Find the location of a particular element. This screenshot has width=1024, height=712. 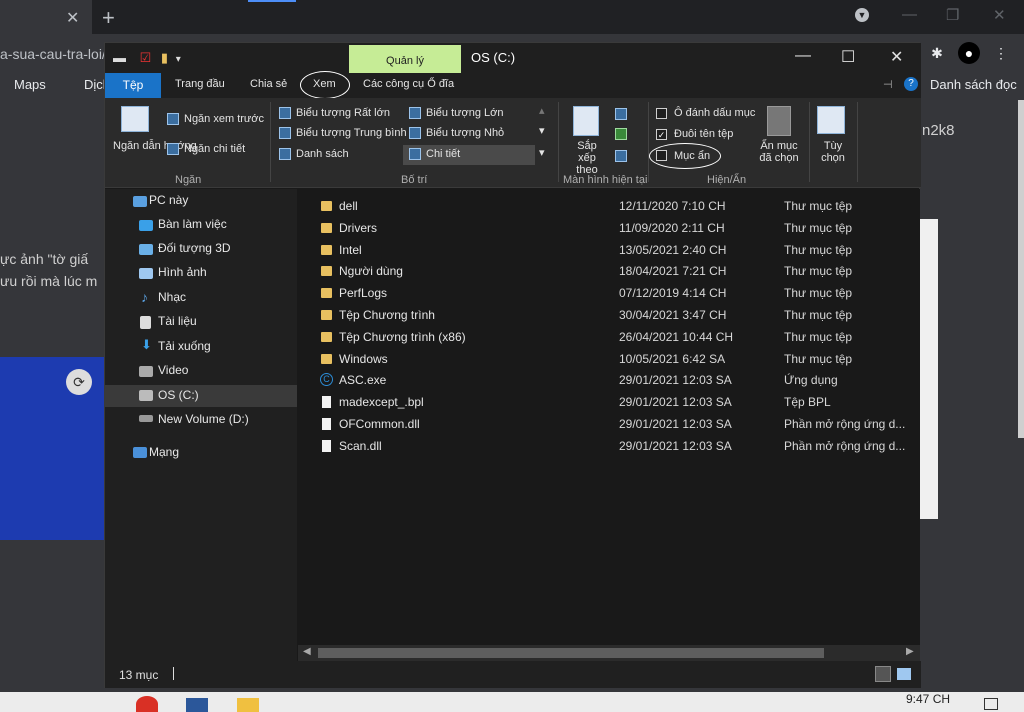

file-row: madexcept_.bpl 29/01/2021 12:03 SA Tệp BPL is located at coordinates (609, 402).